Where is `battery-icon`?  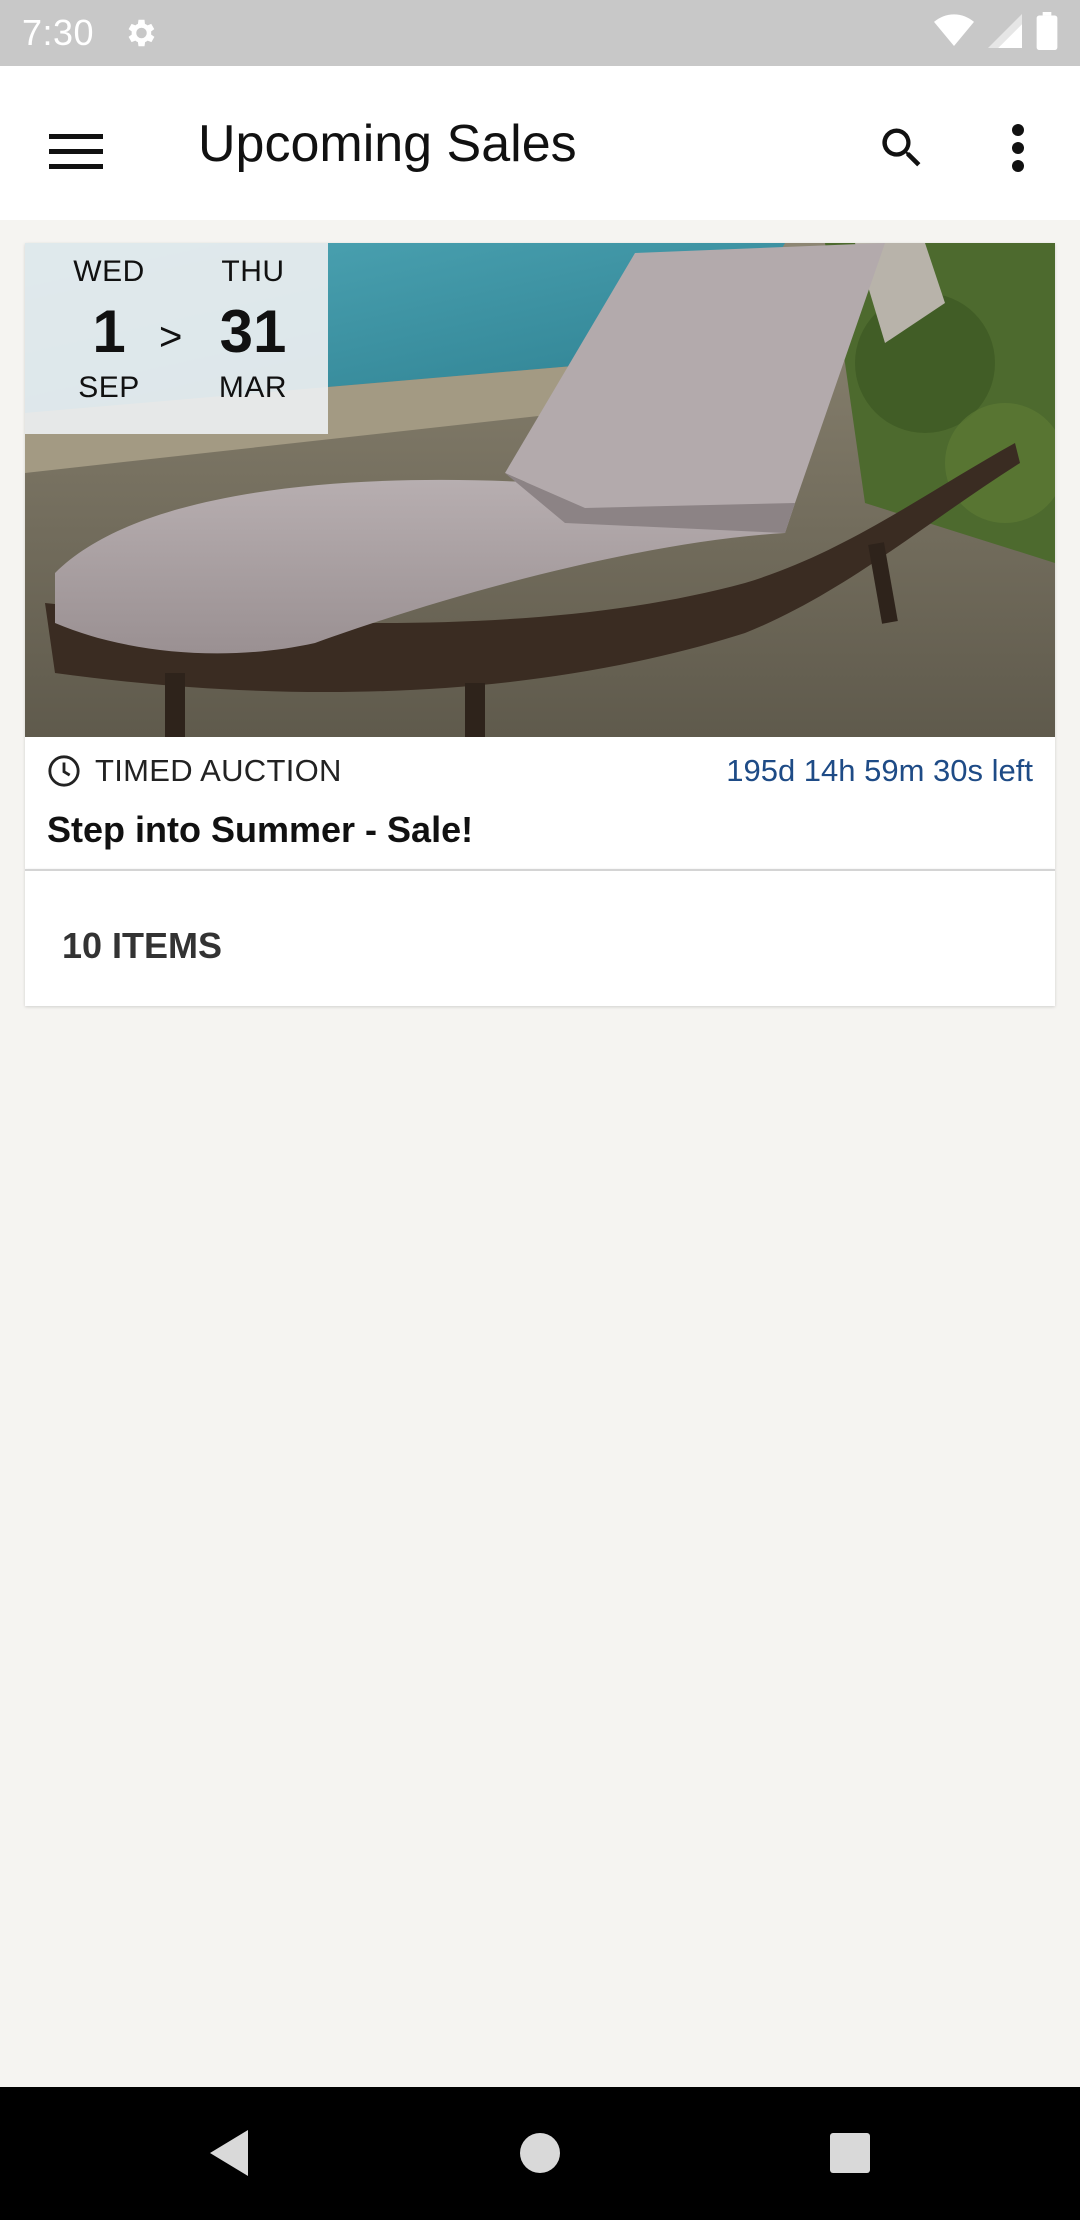
battery-icon is located at coordinates (1047, 33).